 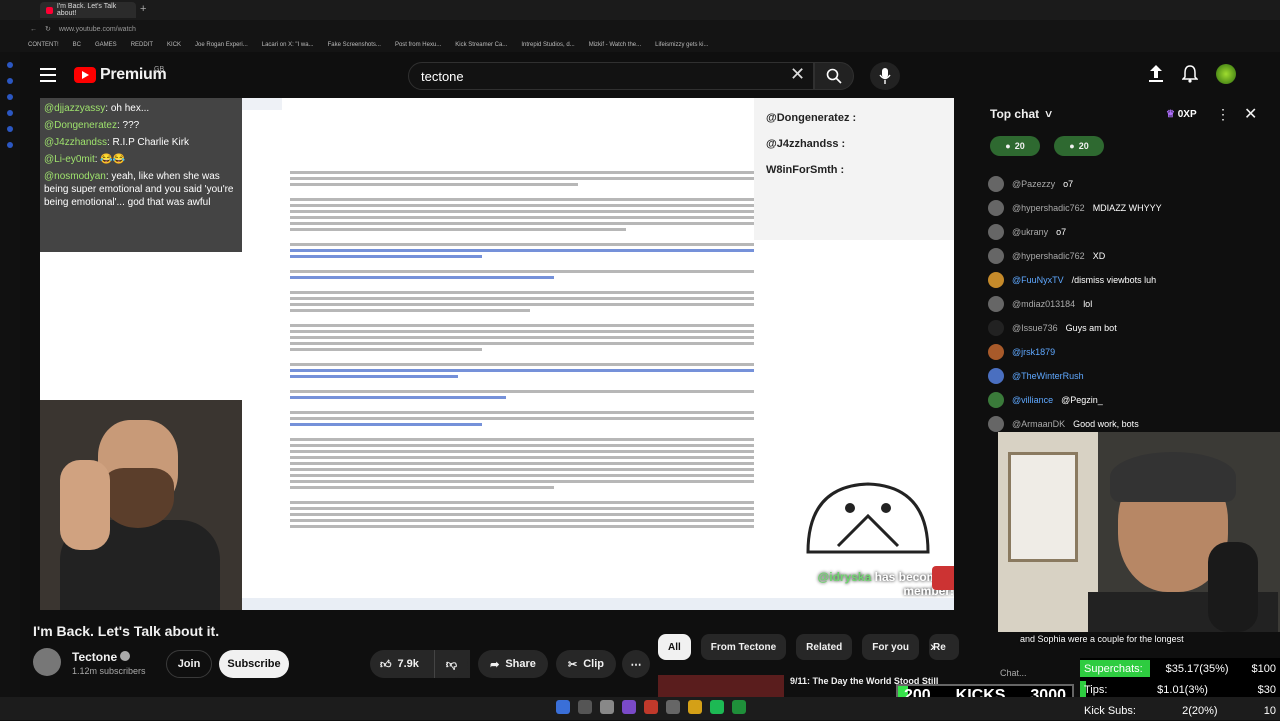 I want to click on chat-author: @jrsk1879, so click(x=1033, y=352).